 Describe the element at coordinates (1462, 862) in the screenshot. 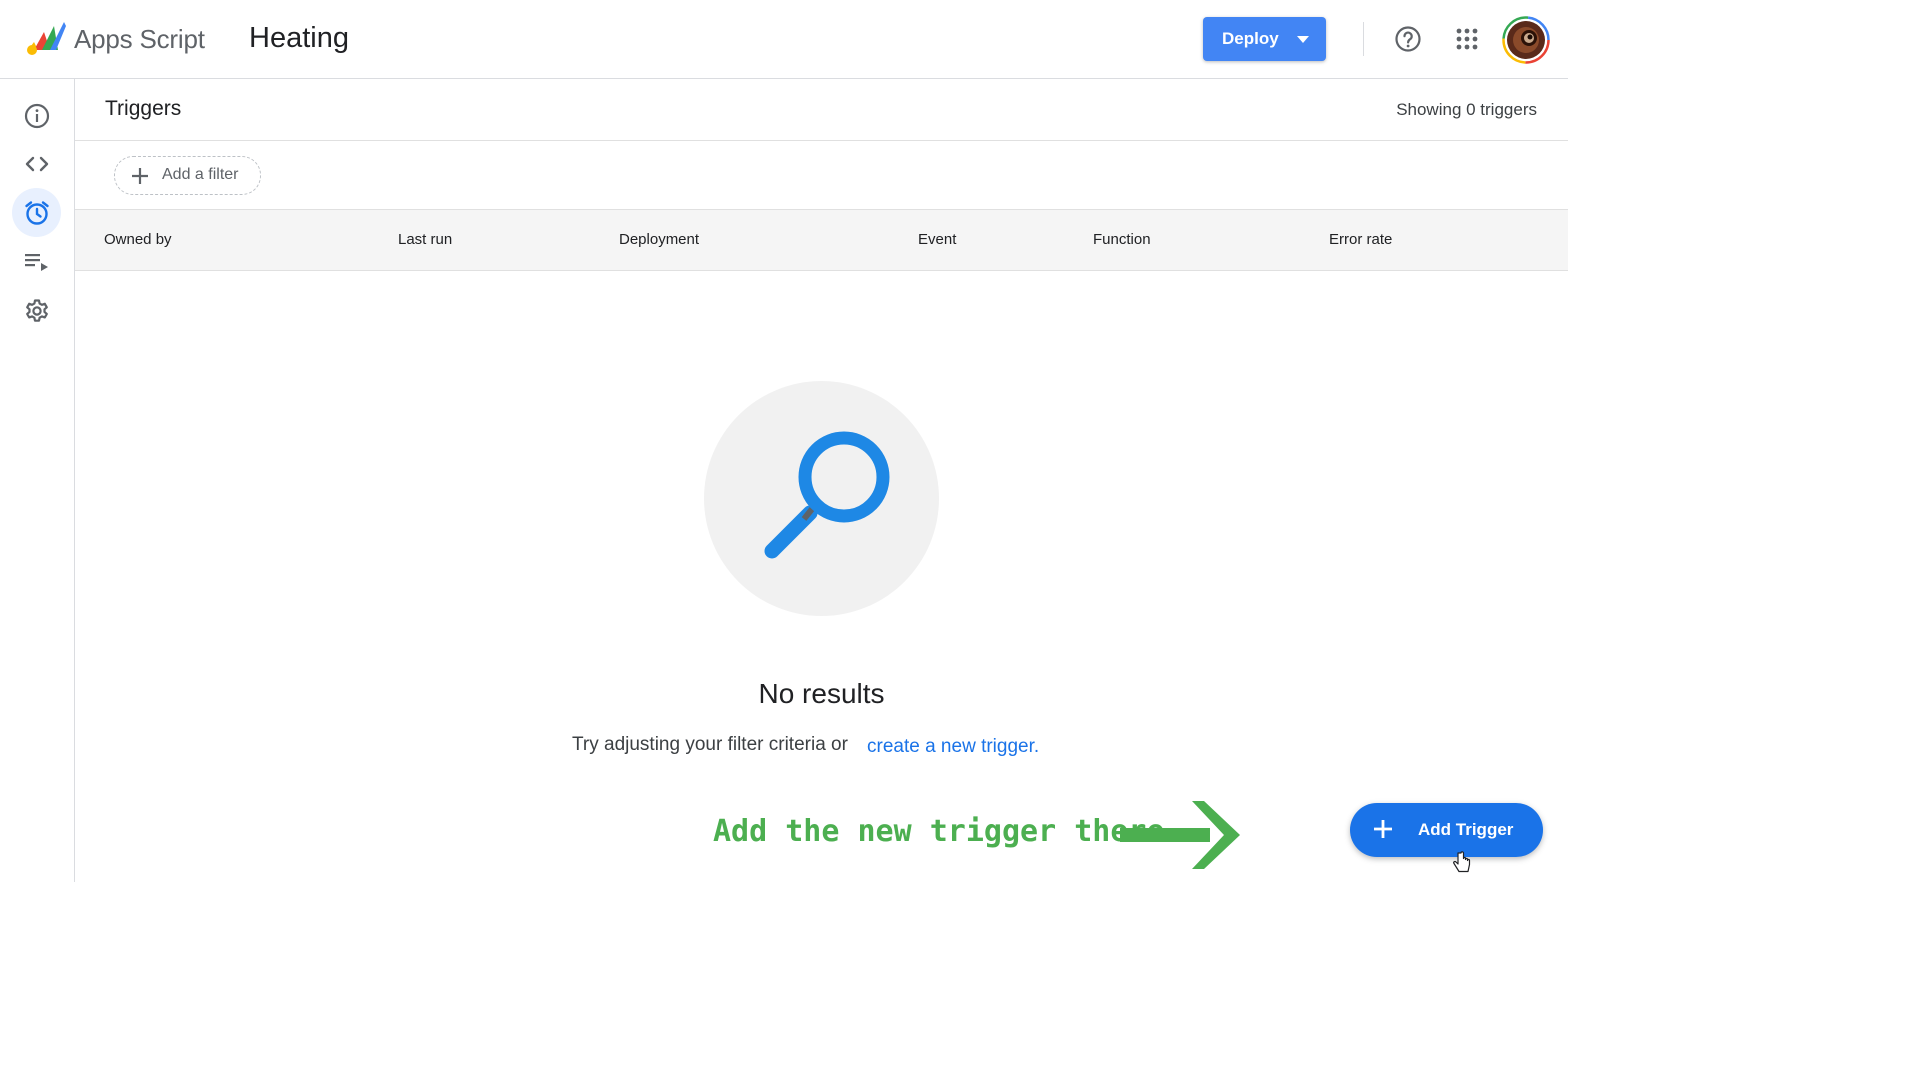

I see `hand-cursor-icon` at that location.